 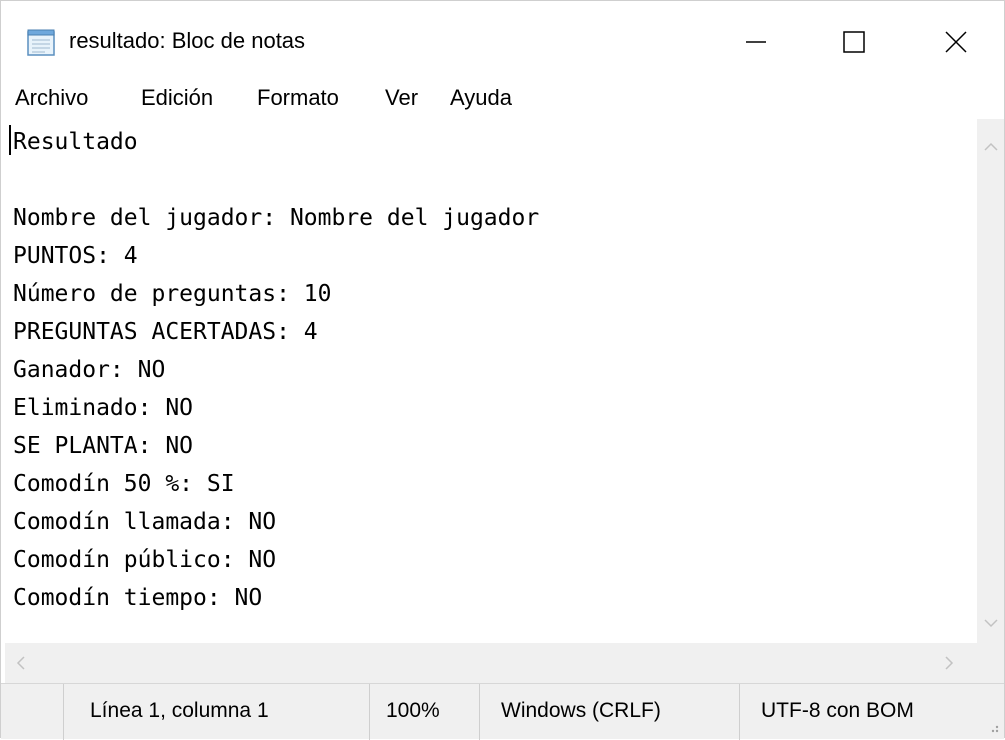 What do you see at coordinates (276, 218) in the screenshot?
I see `text-line: Nombre del jugador` at bounding box center [276, 218].